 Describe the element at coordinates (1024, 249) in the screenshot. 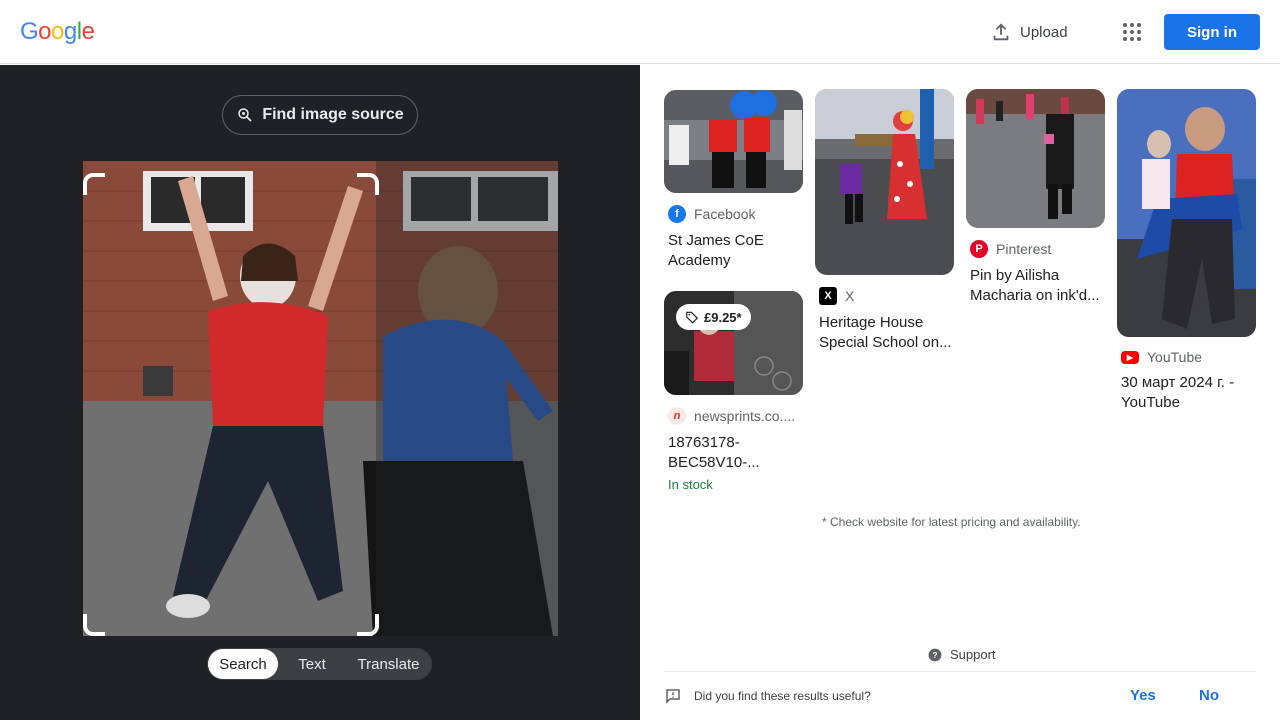

I see `result-source: Pinterest` at that location.